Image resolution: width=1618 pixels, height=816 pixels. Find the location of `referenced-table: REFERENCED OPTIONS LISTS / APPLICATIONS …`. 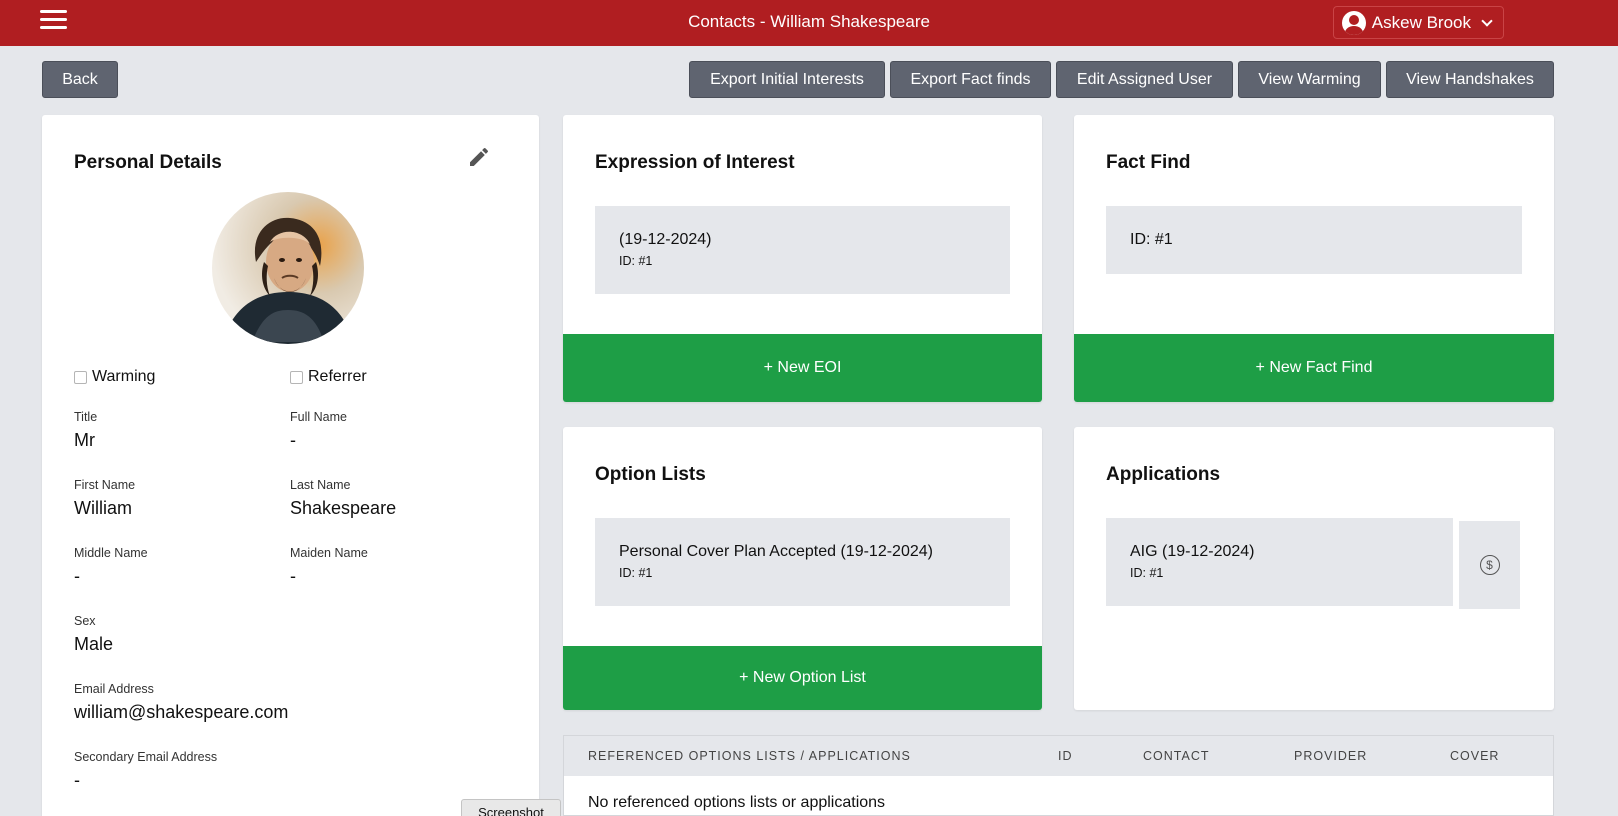

referenced-table: REFERENCED OPTIONS LISTS / APPLICATIONS … is located at coordinates (1058, 775).